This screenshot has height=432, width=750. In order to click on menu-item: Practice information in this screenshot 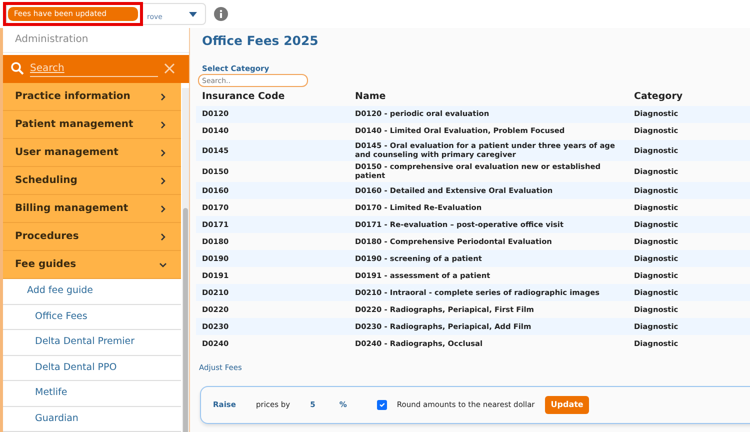, I will do `click(92, 97)`.